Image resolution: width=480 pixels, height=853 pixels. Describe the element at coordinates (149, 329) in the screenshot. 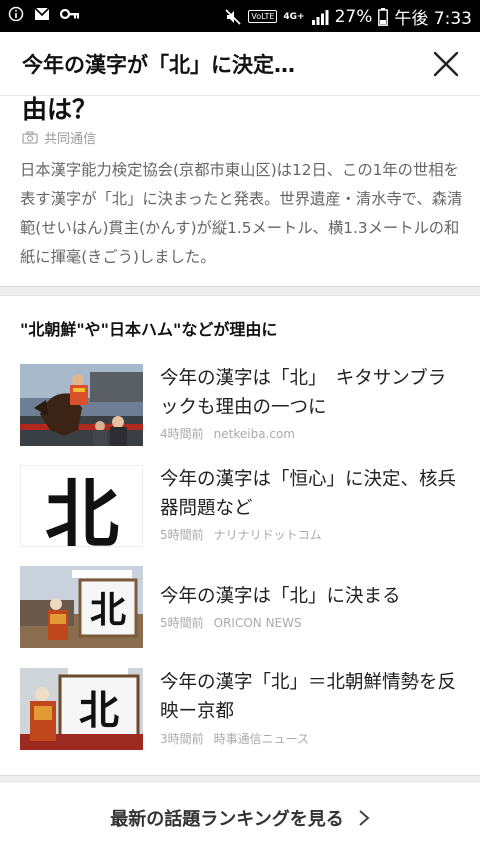

I see `related-heading: "北朝鮮"や"日本ハム"などが理由に` at that location.